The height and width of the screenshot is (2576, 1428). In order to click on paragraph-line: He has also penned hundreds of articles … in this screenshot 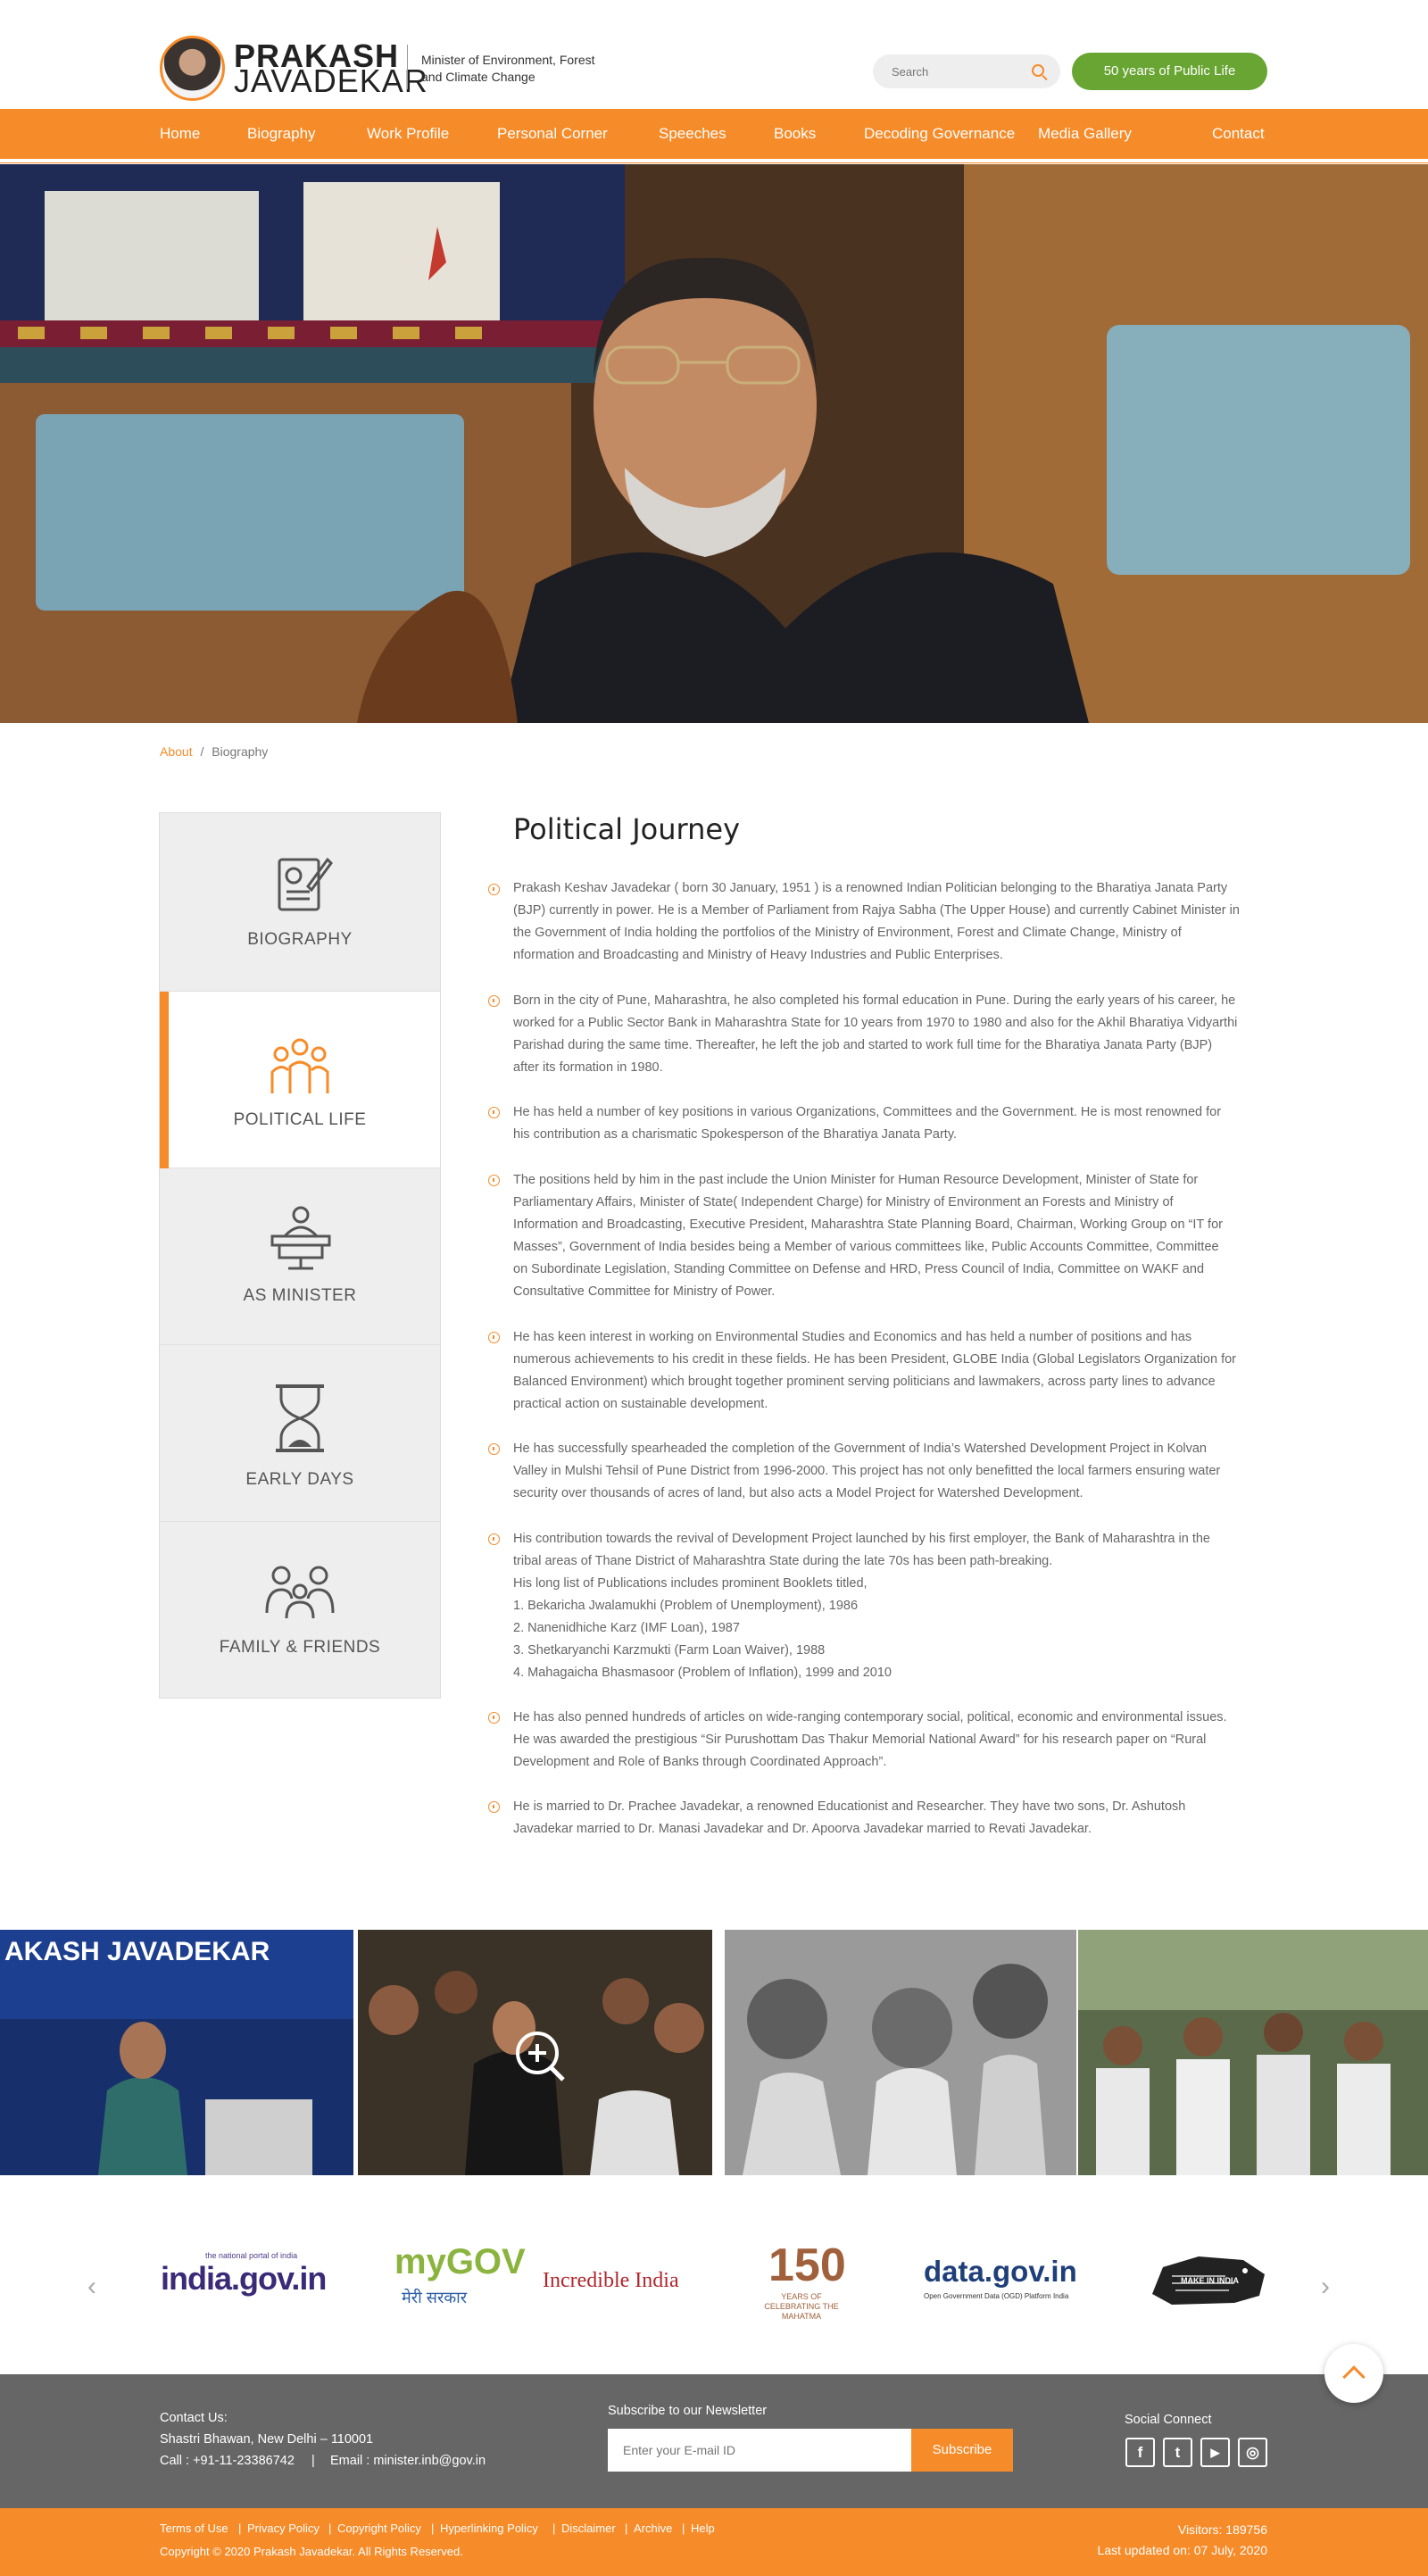, I will do `click(870, 1717)`.